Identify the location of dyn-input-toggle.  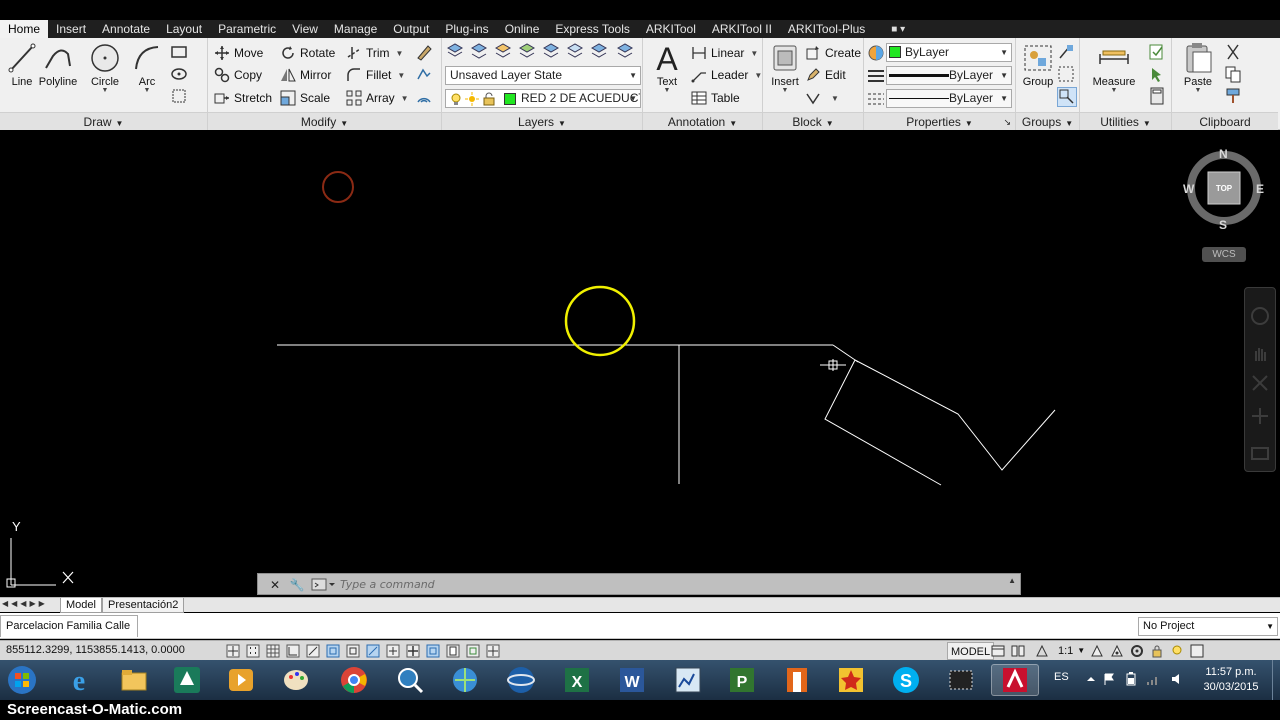
(413, 651).